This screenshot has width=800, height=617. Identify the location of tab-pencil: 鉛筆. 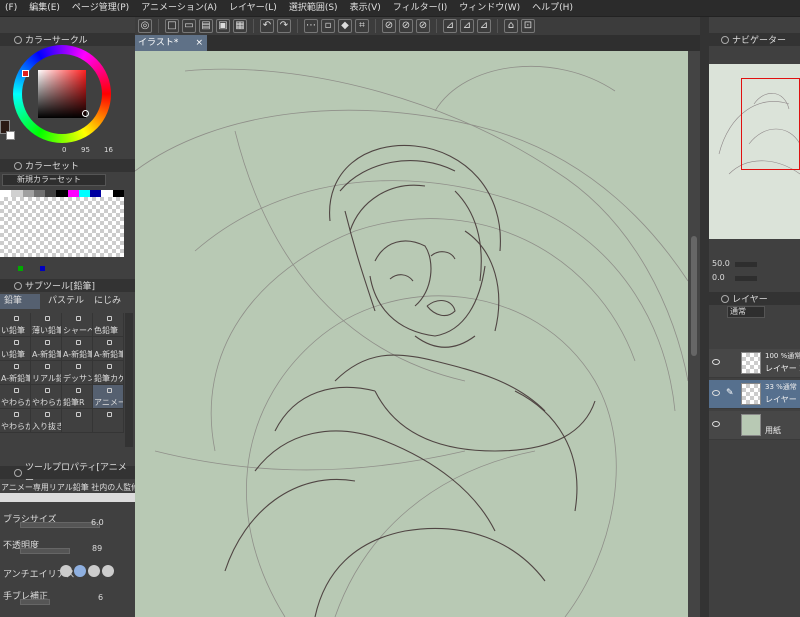
(20, 301).